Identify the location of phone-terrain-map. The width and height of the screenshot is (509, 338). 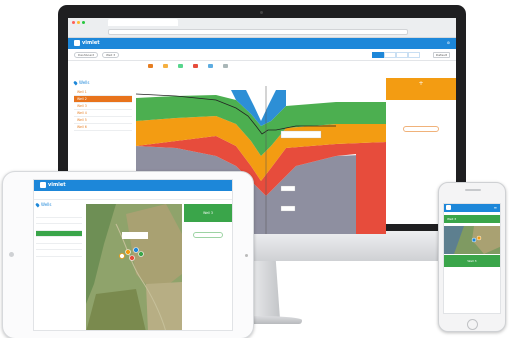
(472, 240).